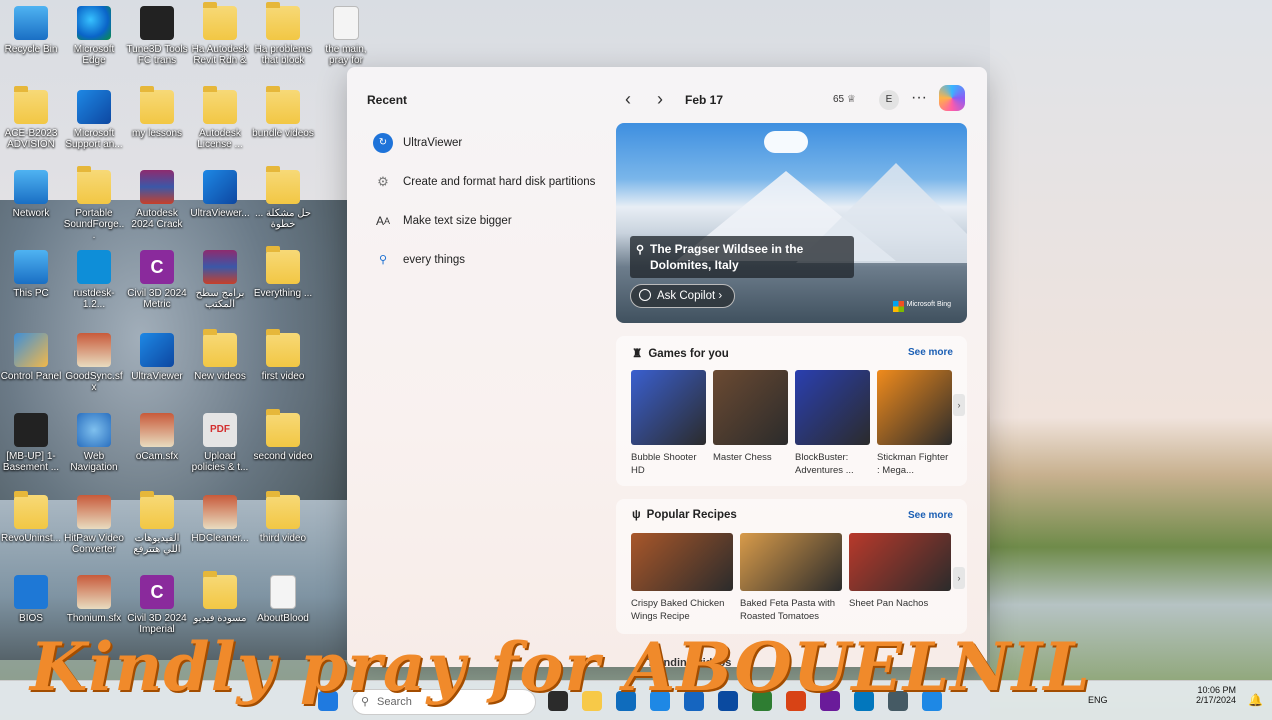 This screenshot has width=1272, height=720. Describe the element at coordinates (283, 55) in the screenshot. I see `desktop-icon-label: Ha problems that block` at that location.